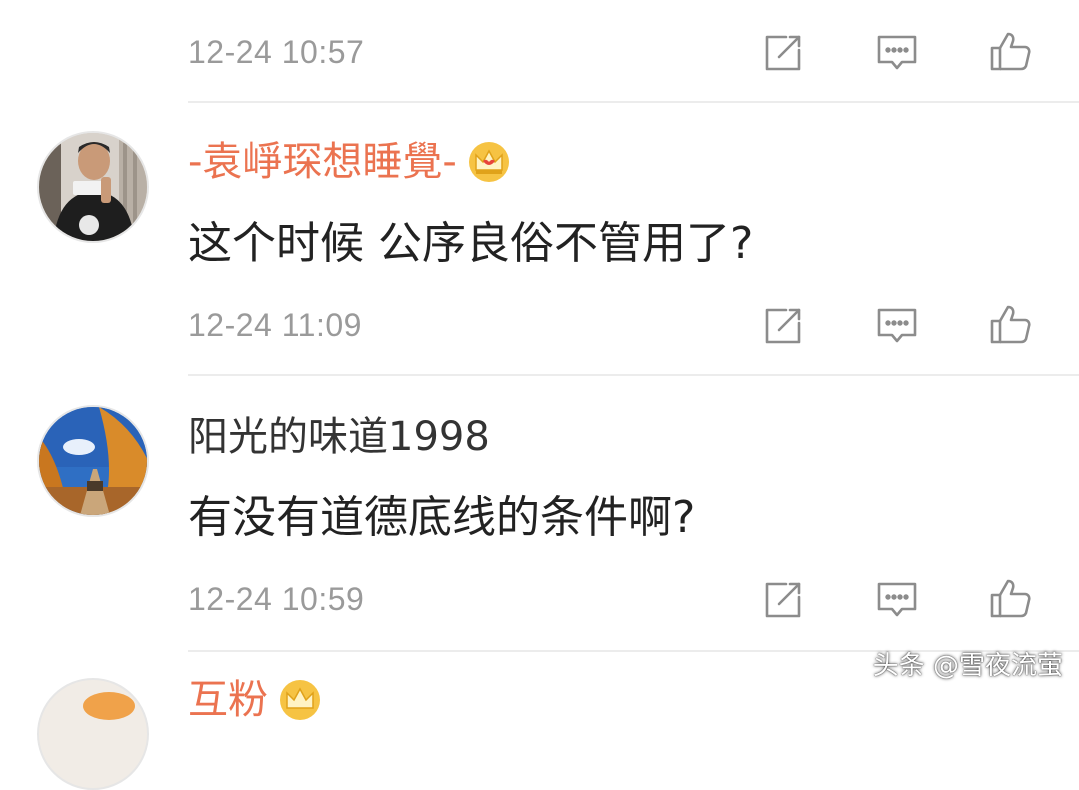 Image resolution: width=1079 pixels, height=790 pixels. What do you see at coordinates (276, 599) in the screenshot?
I see `comment-timestamp: 12-24 10:59` at bounding box center [276, 599].